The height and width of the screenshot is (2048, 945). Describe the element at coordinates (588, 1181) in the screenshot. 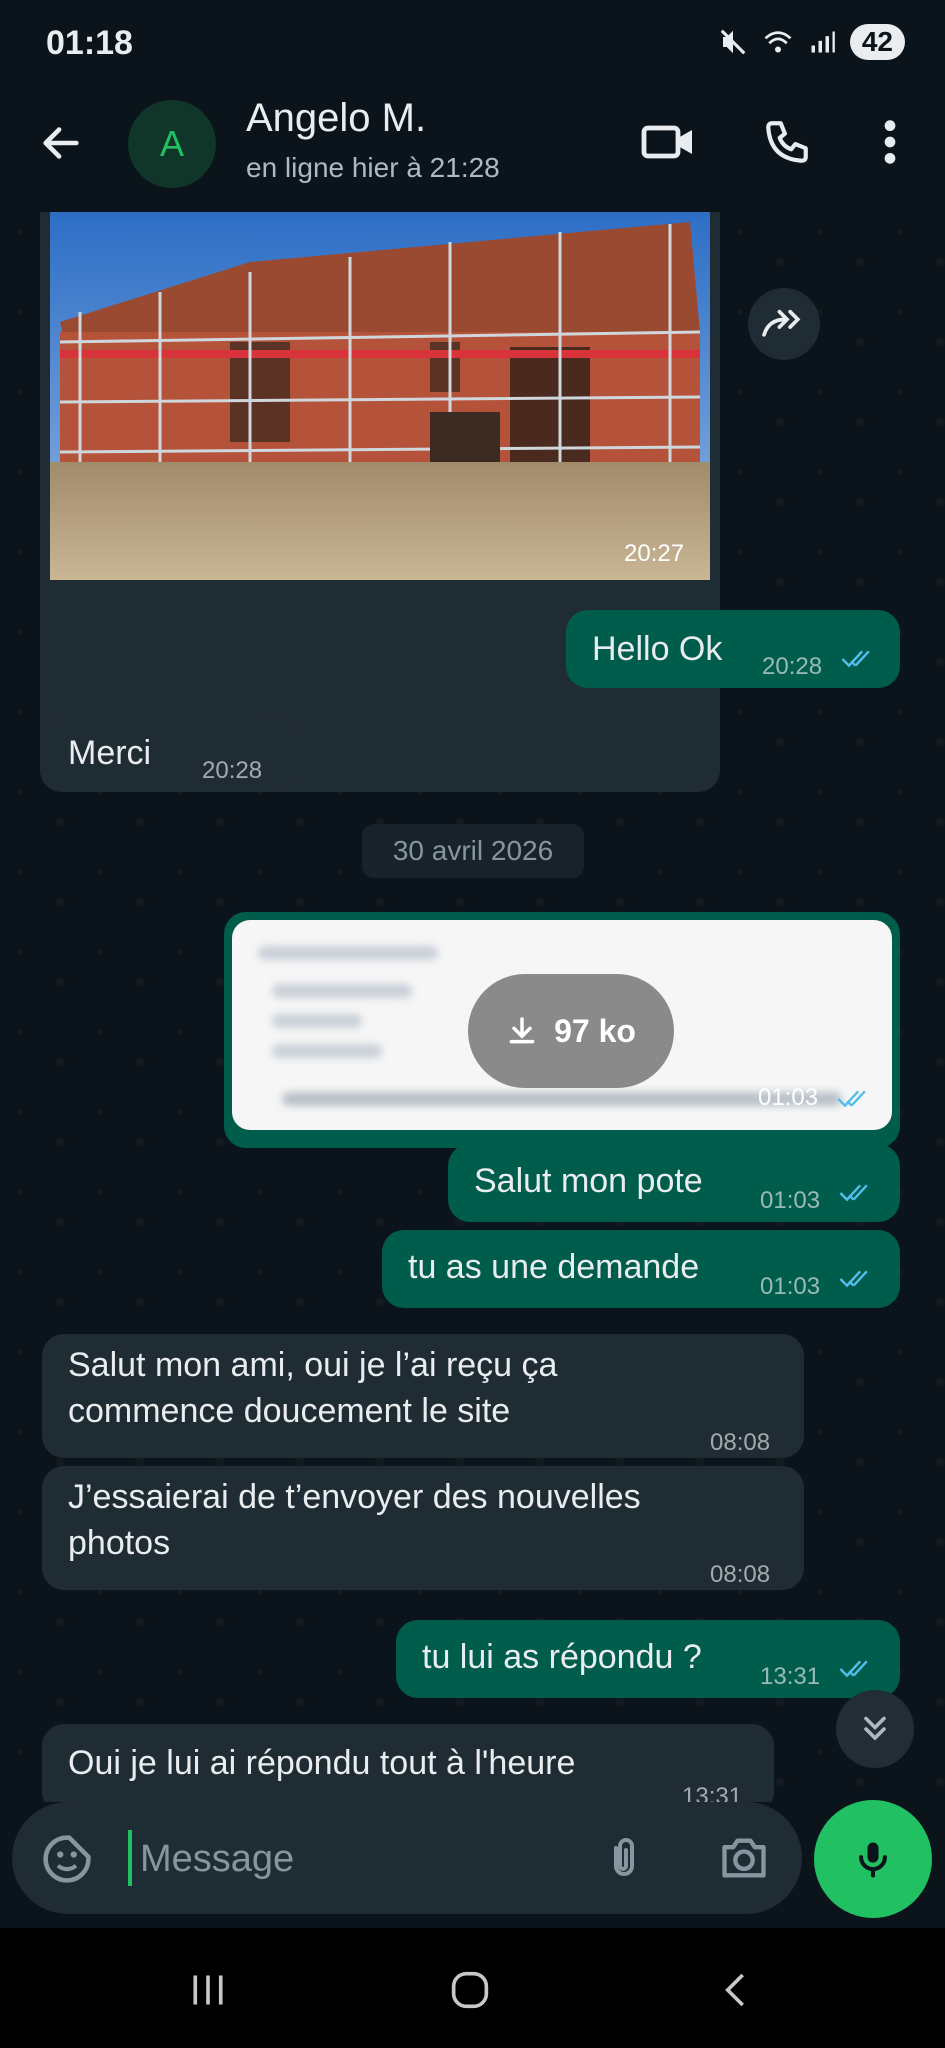

I see `message-text: Salut mon pote` at that location.